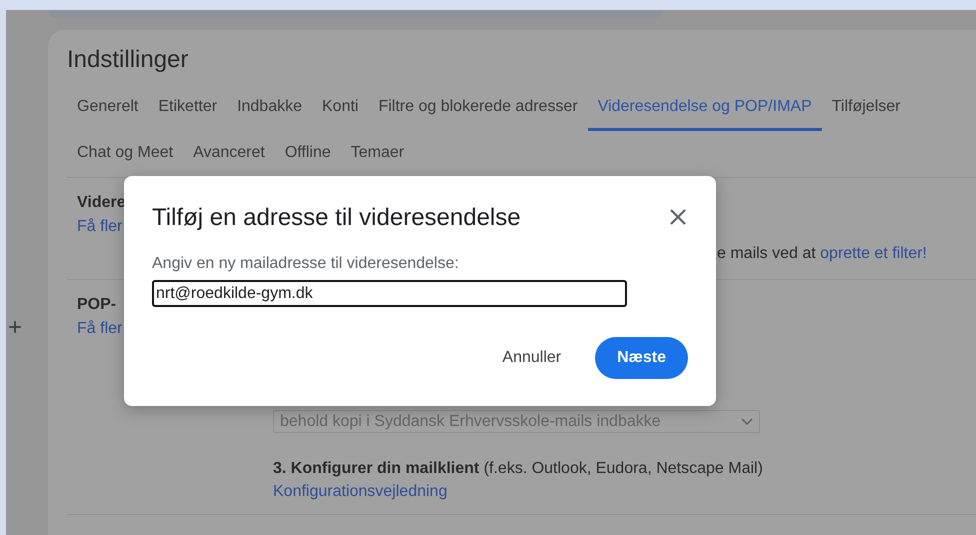  I want to click on settings-tab: Etiketter, so click(188, 108).